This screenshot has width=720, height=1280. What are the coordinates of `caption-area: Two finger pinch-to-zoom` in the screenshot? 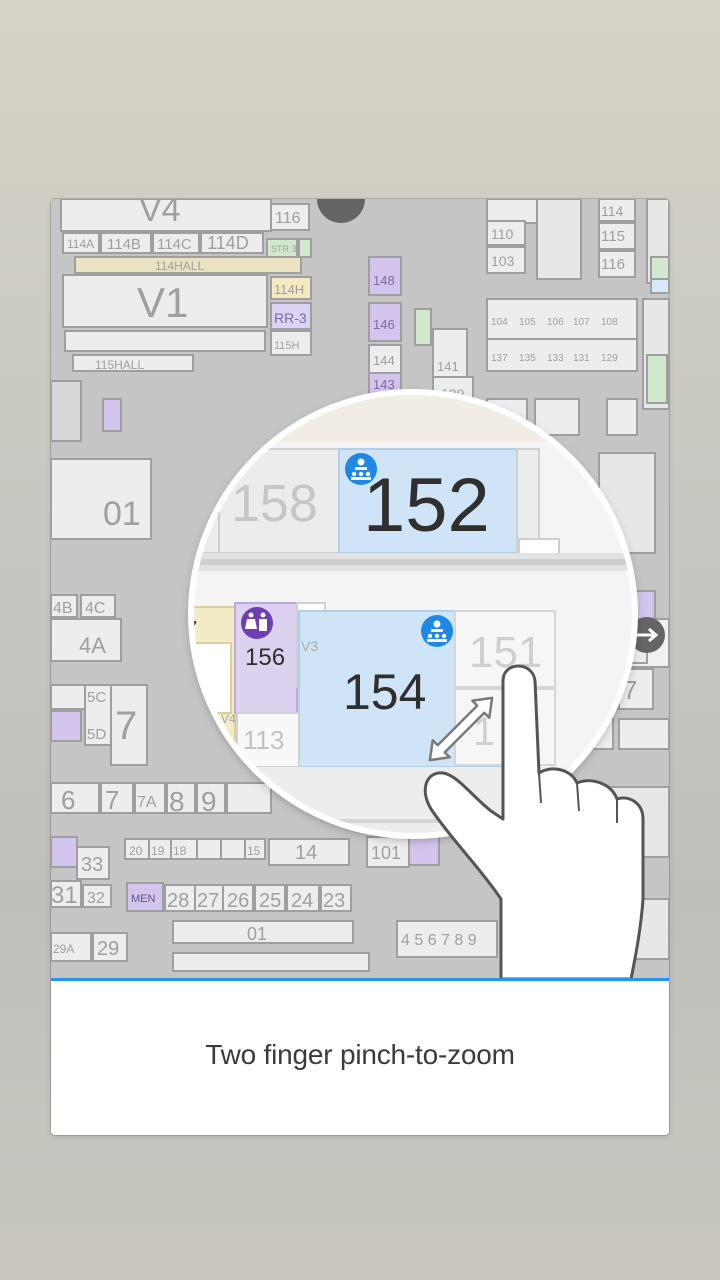 It's located at (360, 1058).